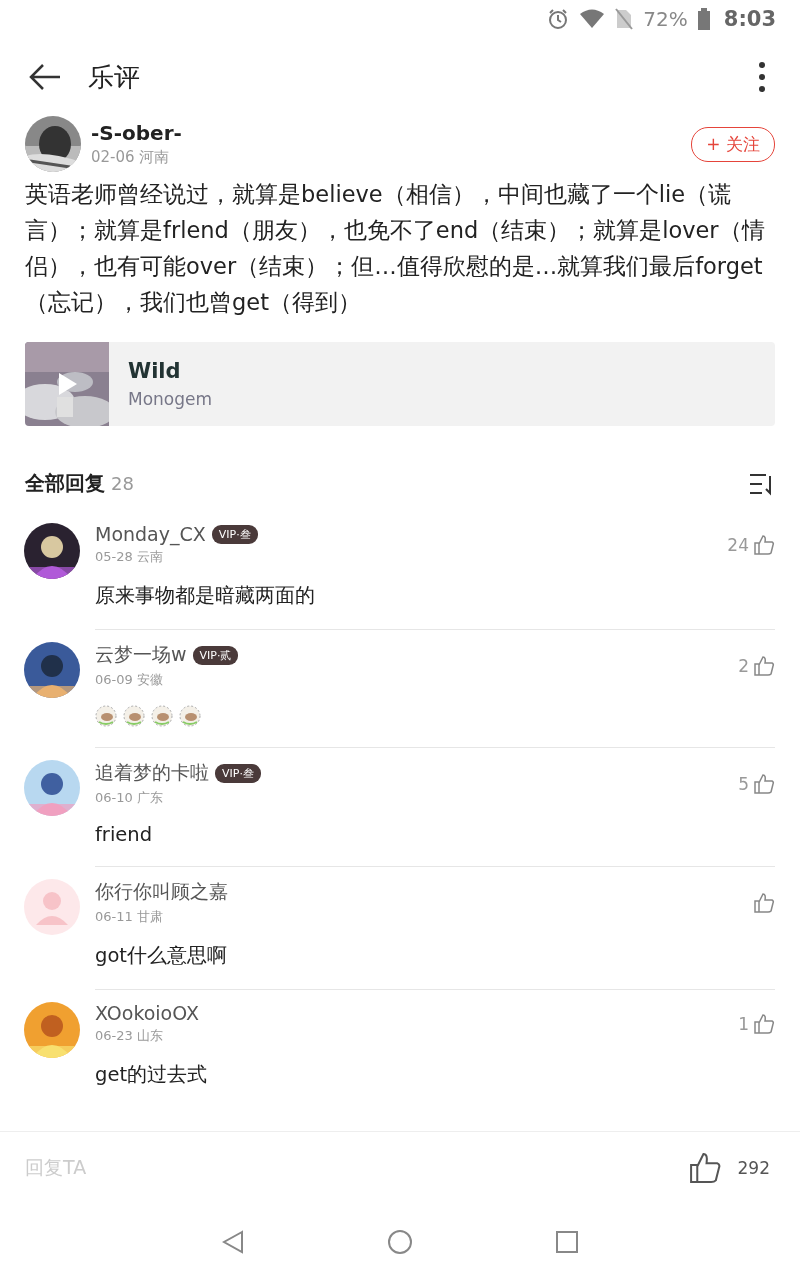 This screenshot has width=800, height=1280. What do you see at coordinates (400, 1242) in the screenshot?
I see `home-nav-icon` at bounding box center [400, 1242].